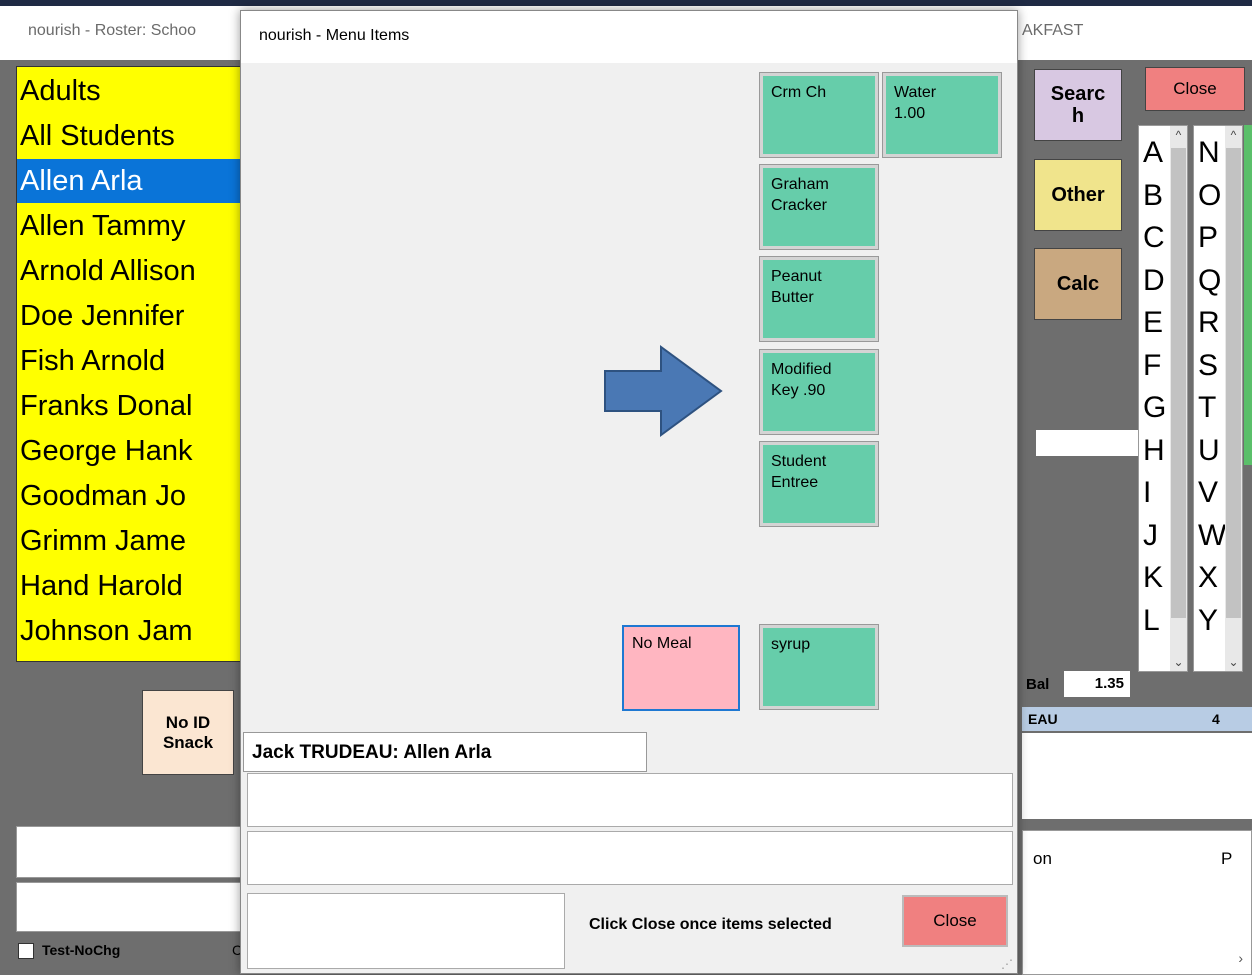 The image size is (1252, 975). I want to click on resize-grip-icon: ⋰, so click(1007, 964).